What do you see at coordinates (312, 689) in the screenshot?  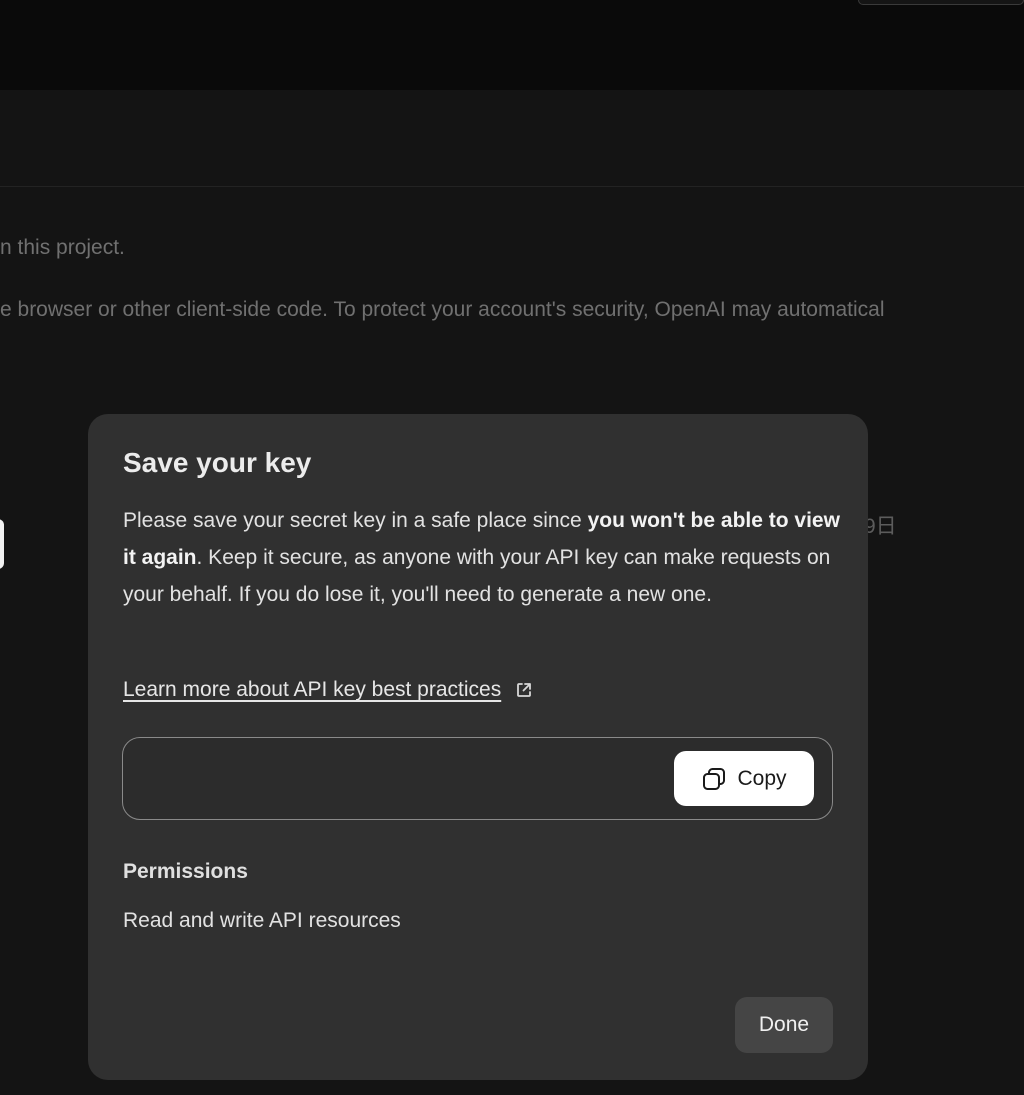 I see `learn-more-link-label: Learn more about API key best practices` at bounding box center [312, 689].